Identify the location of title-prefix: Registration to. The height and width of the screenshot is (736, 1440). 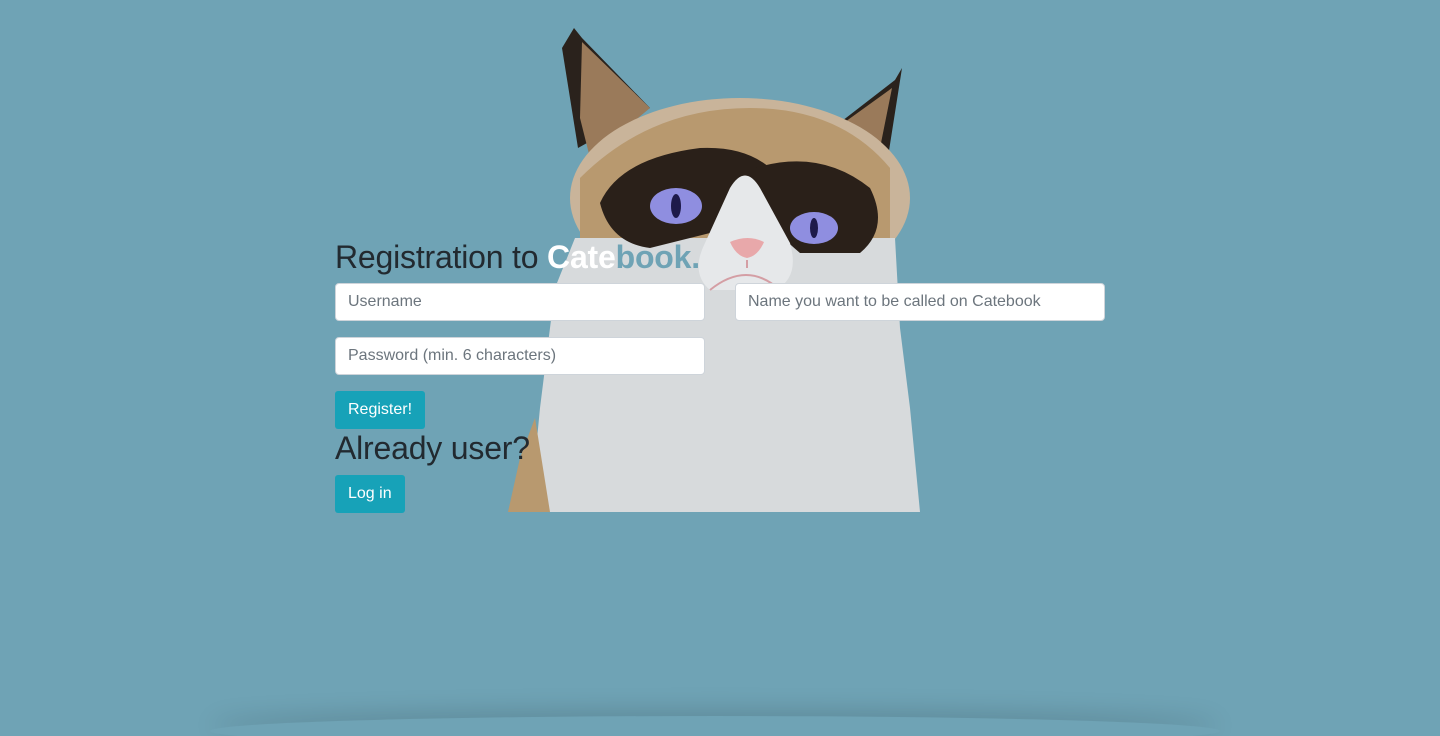
(441, 257).